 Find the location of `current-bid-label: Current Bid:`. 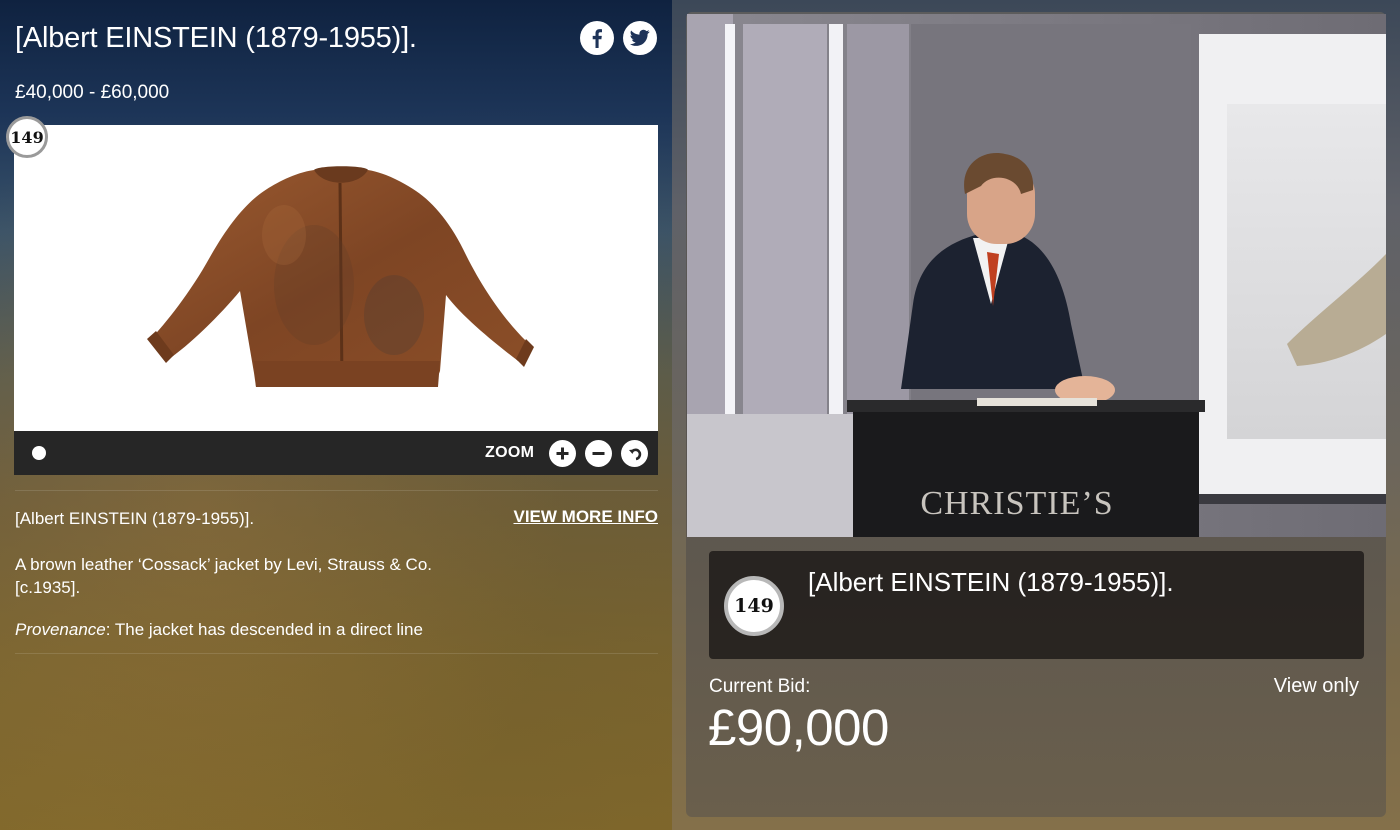

current-bid-label: Current Bid: is located at coordinates (760, 686).